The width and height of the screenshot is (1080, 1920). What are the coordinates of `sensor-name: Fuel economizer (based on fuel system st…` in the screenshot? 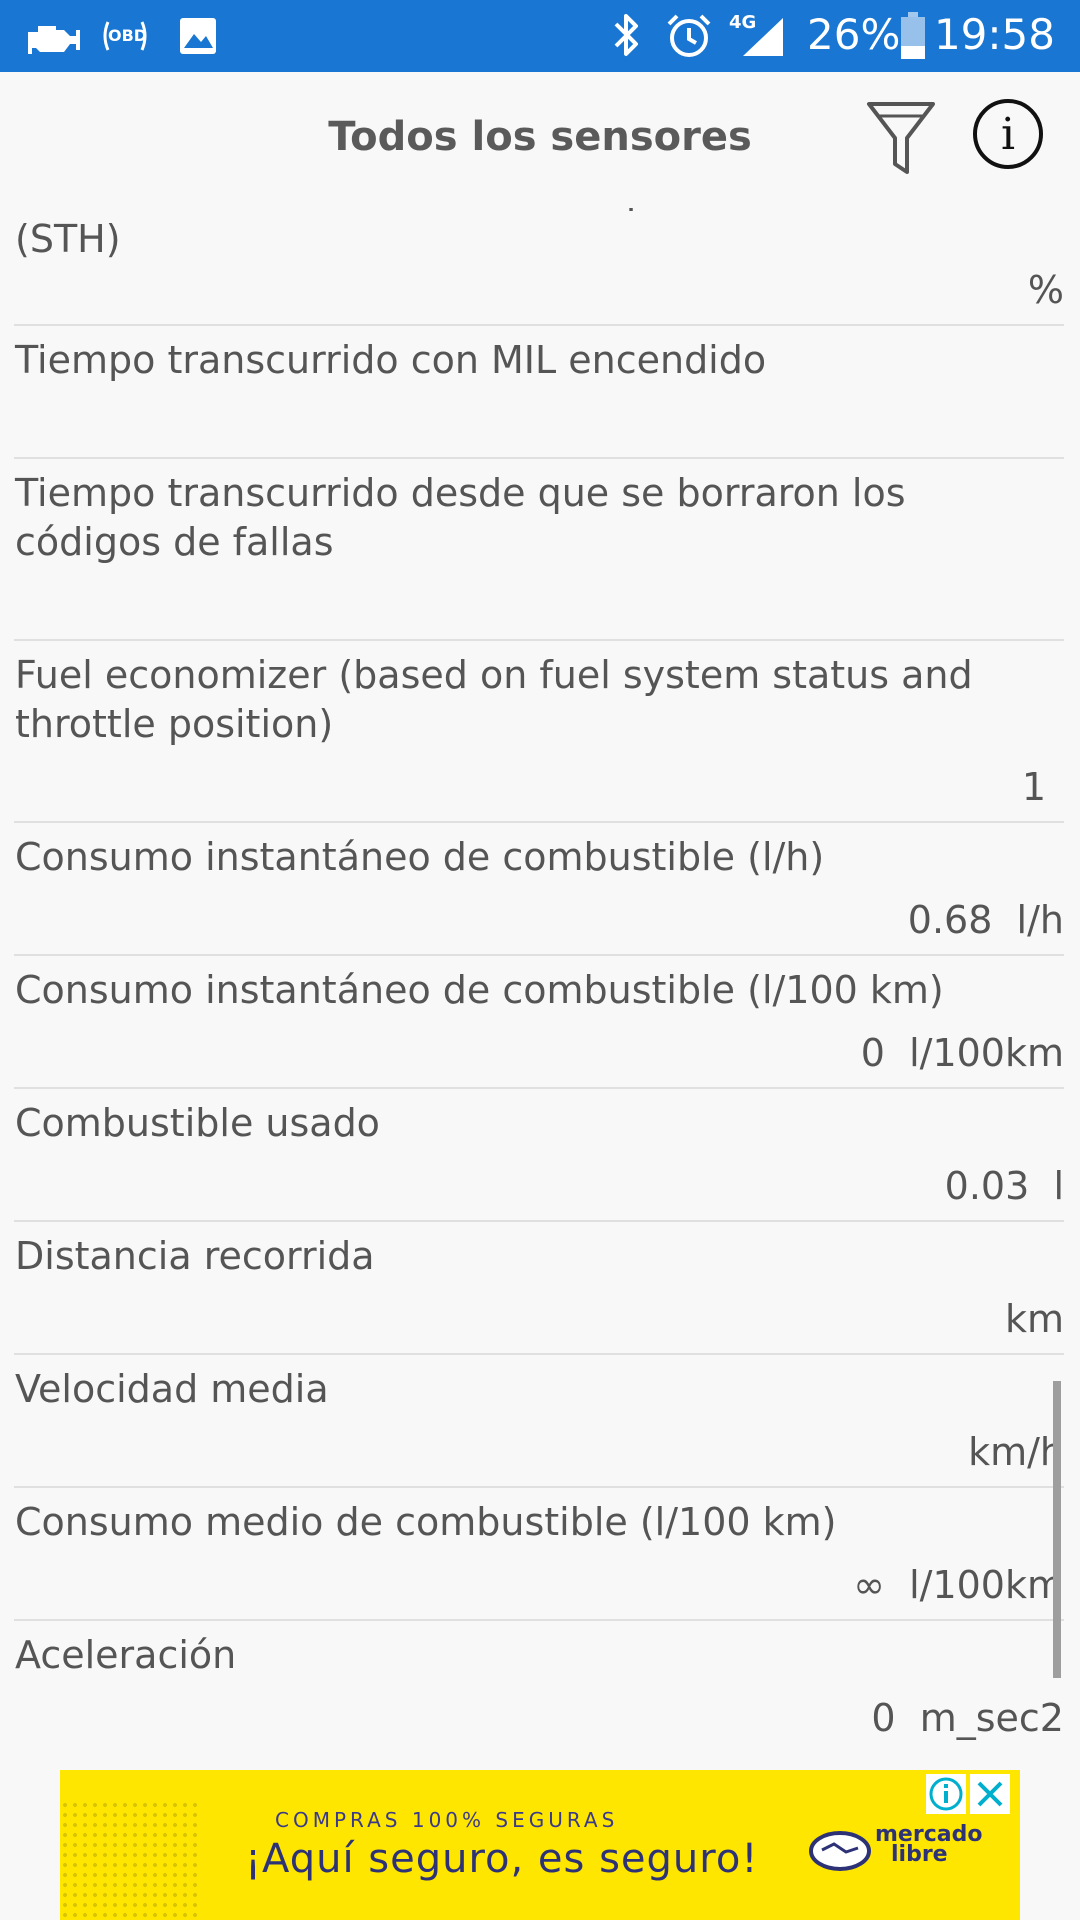 It's located at (494, 699).